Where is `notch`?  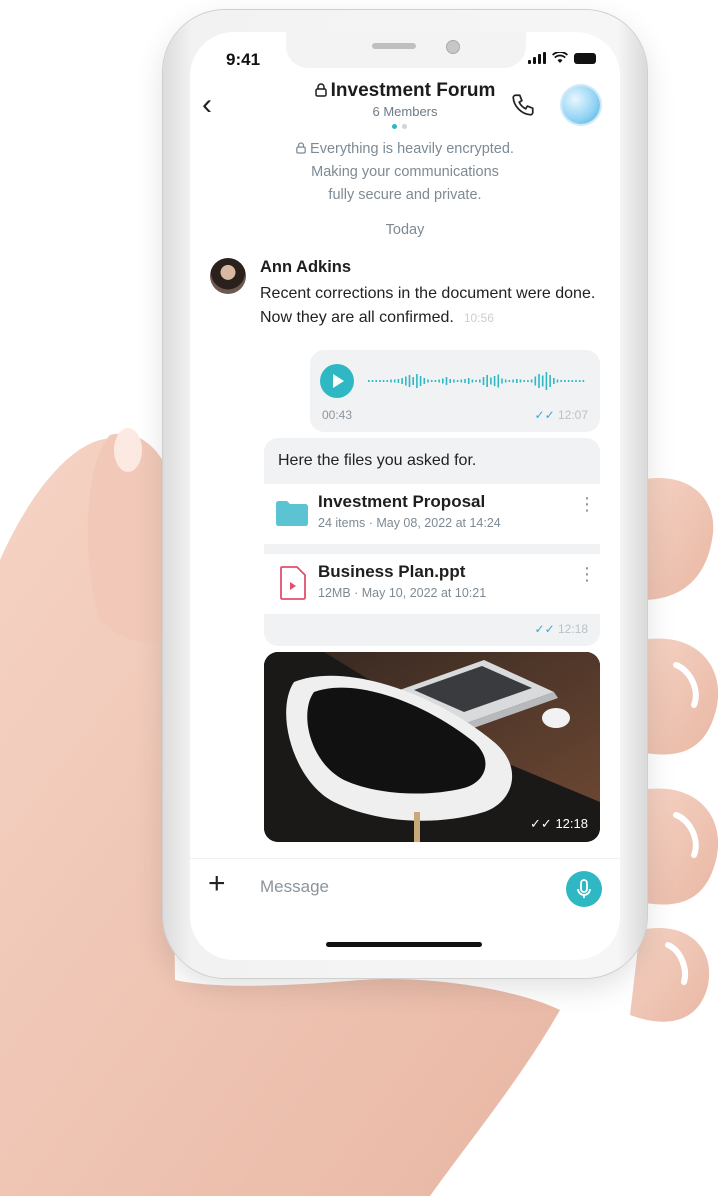
notch is located at coordinates (406, 50).